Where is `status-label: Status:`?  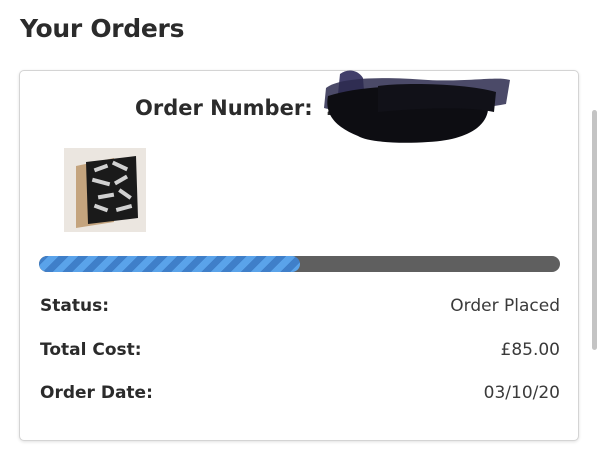
status-label: Status: is located at coordinates (74, 306).